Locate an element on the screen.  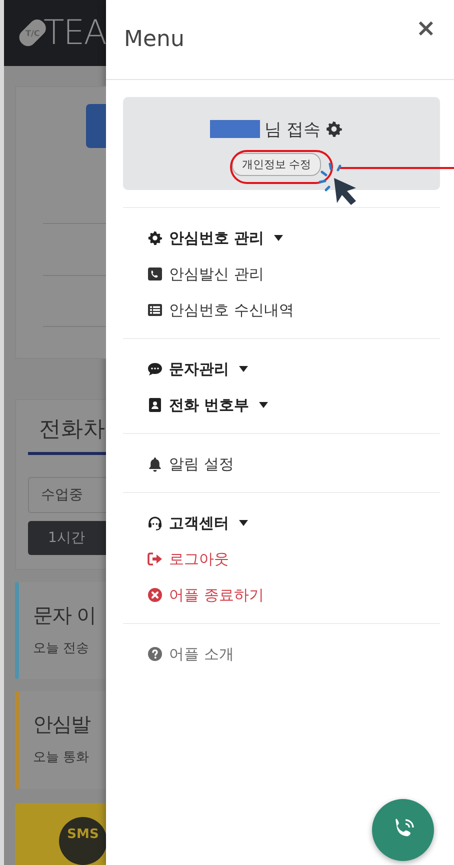
close-circle-icon is located at coordinates (155, 595).